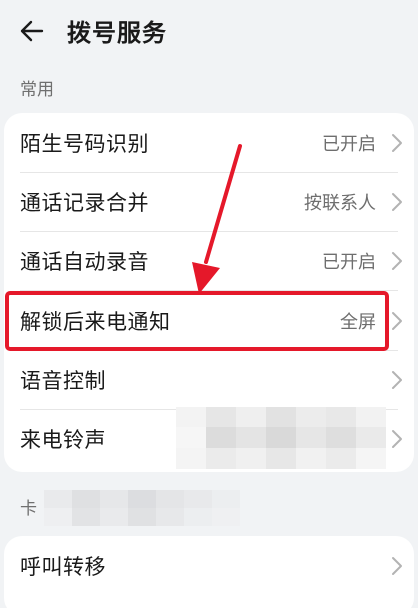 The height and width of the screenshot is (608, 418). I want to click on setting-label: 通话记录合并, so click(84, 202).